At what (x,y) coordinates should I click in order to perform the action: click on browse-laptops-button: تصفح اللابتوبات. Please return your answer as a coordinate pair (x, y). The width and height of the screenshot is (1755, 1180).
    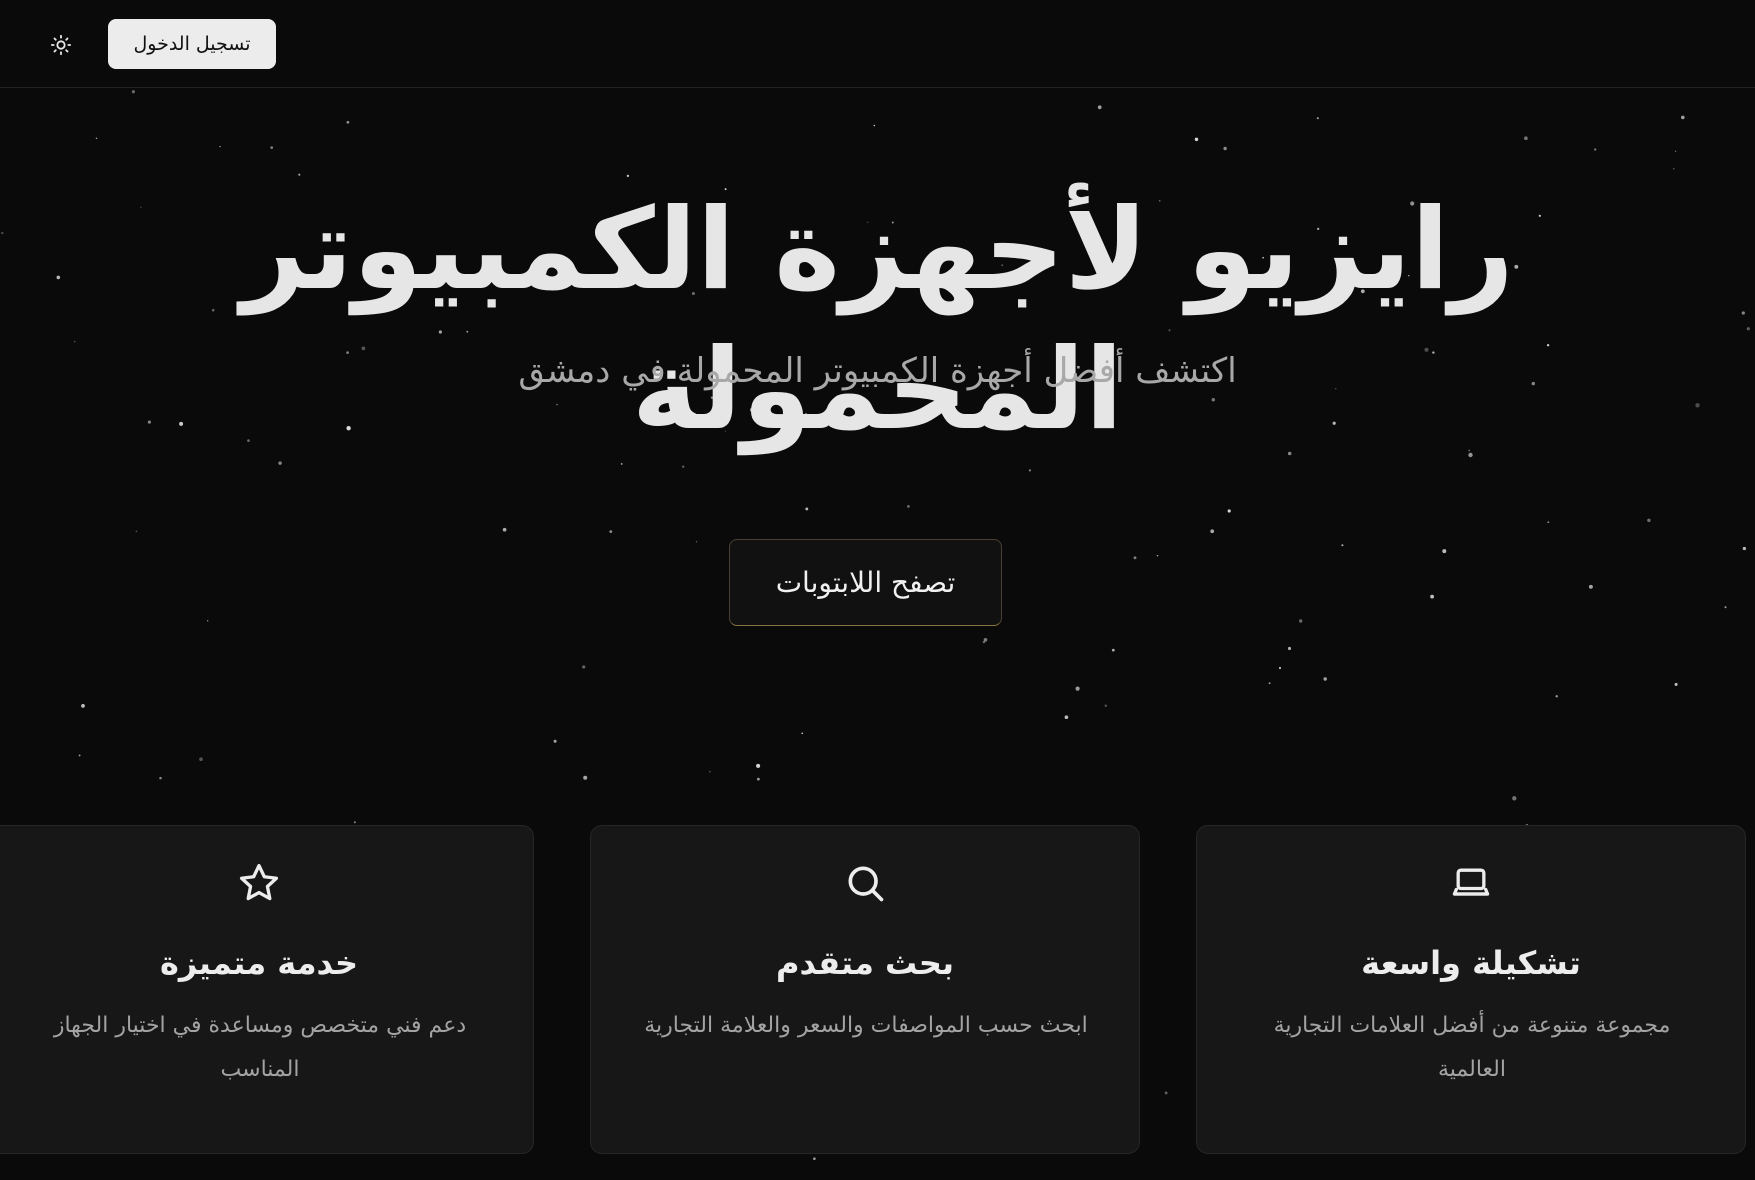
    Looking at the image, I should click on (865, 582).